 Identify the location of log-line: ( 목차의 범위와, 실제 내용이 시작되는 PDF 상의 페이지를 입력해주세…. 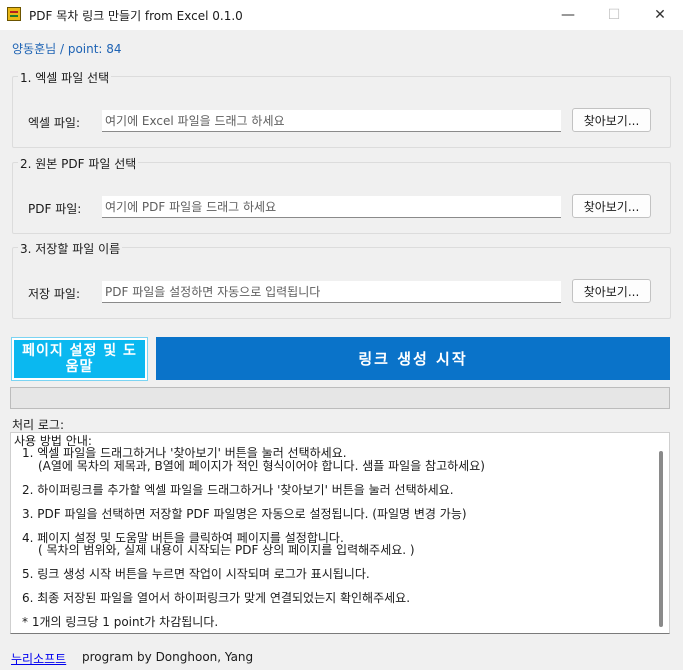
(226, 550).